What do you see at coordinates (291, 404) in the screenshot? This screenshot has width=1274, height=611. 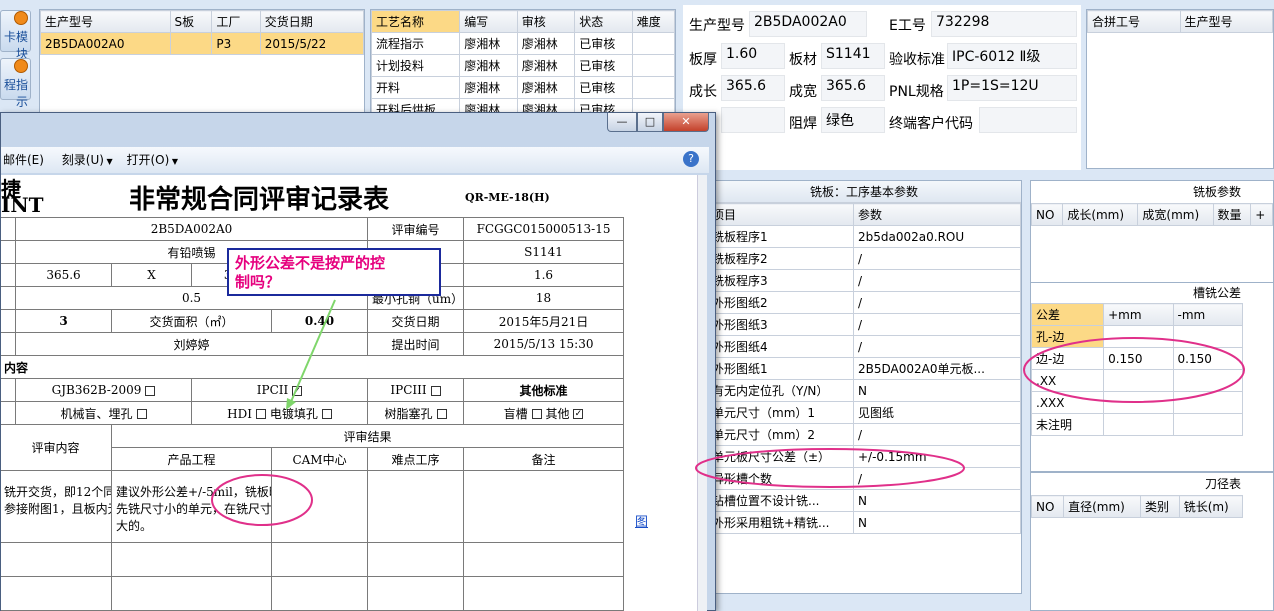 I see `arrow-head` at bounding box center [291, 404].